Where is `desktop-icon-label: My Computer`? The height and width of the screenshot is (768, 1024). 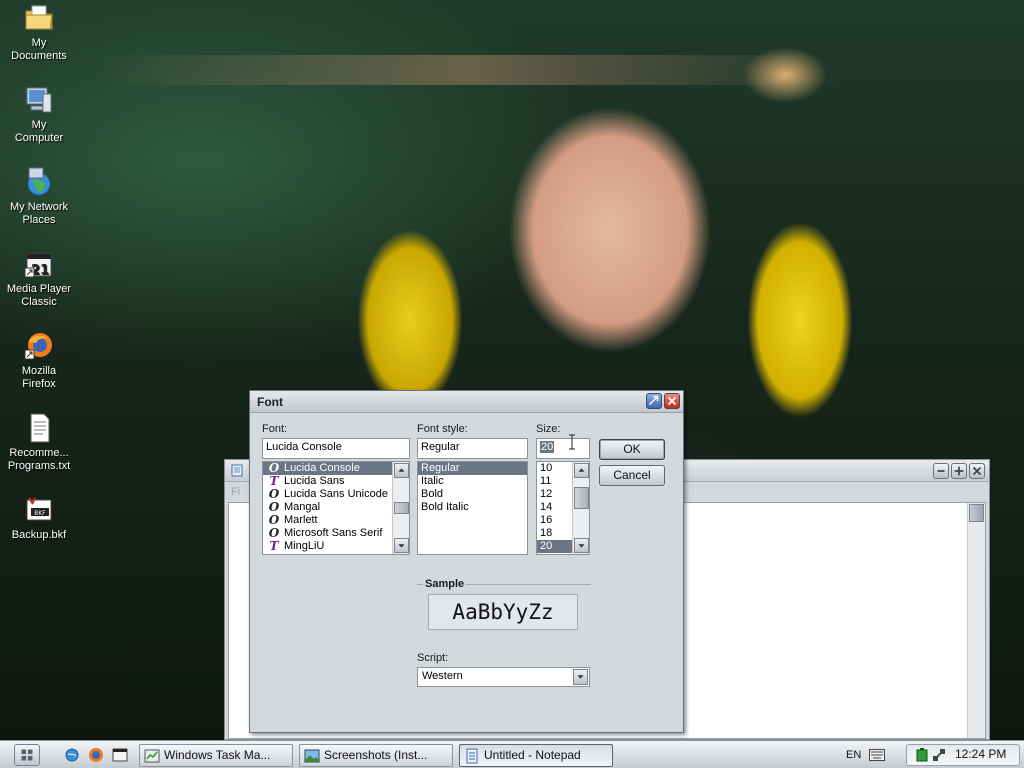
desktop-icon-label: My Computer is located at coordinates (39, 131).